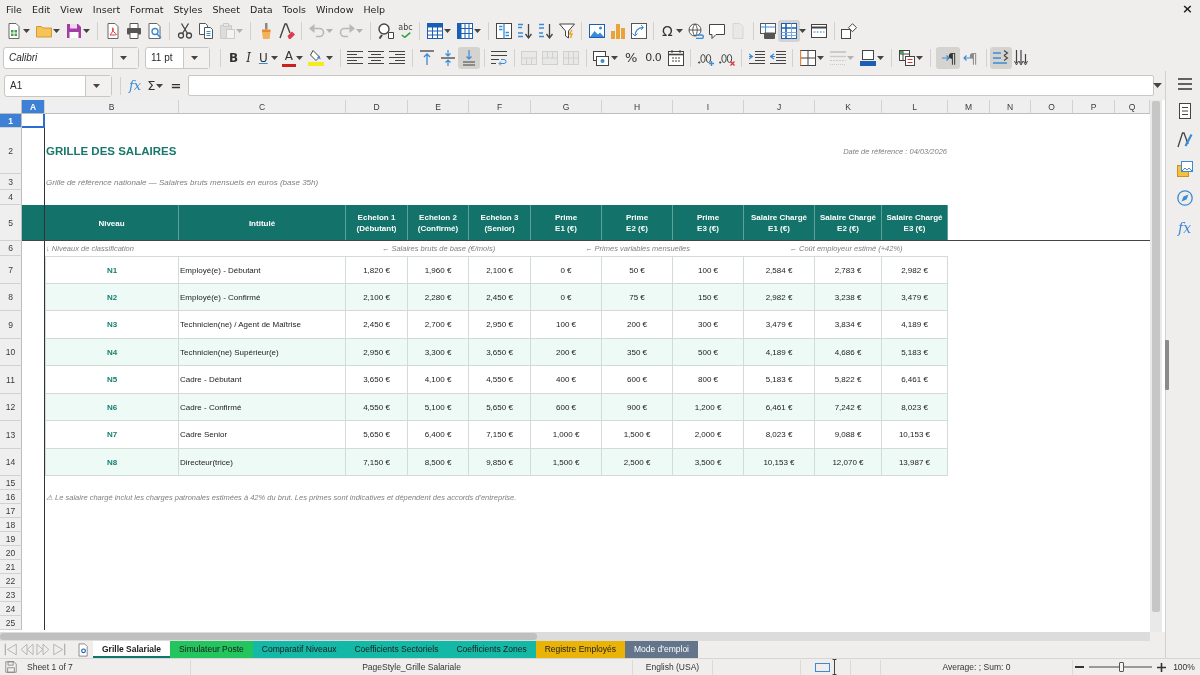 This screenshot has height=675, width=1200. I want to click on align-bottom-icon, so click(469, 57).